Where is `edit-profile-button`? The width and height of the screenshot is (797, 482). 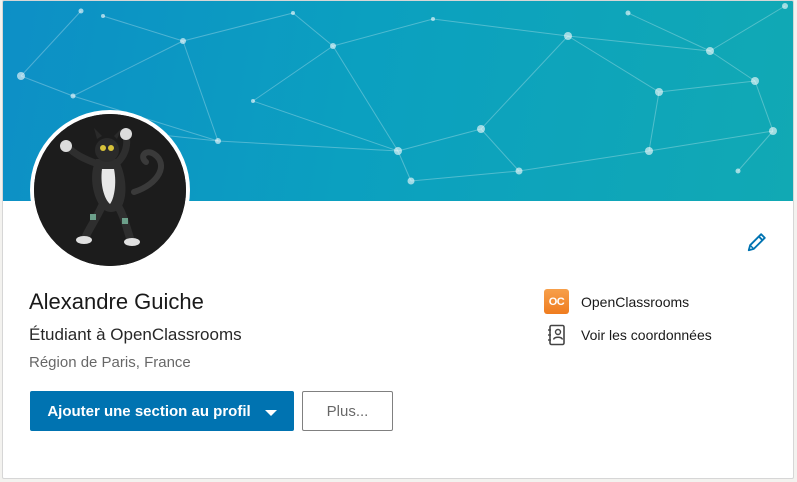
edit-profile-button is located at coordinates (757, 242).